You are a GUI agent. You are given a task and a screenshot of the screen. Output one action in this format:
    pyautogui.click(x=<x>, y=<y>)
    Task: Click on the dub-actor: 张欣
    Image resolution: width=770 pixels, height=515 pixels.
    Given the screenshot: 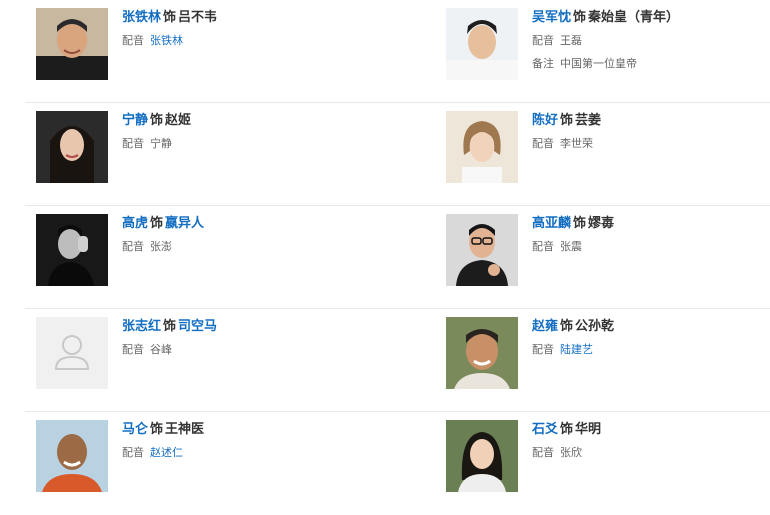 What is the action you would take?
    pyautogui.click(x=571, y=452)
    